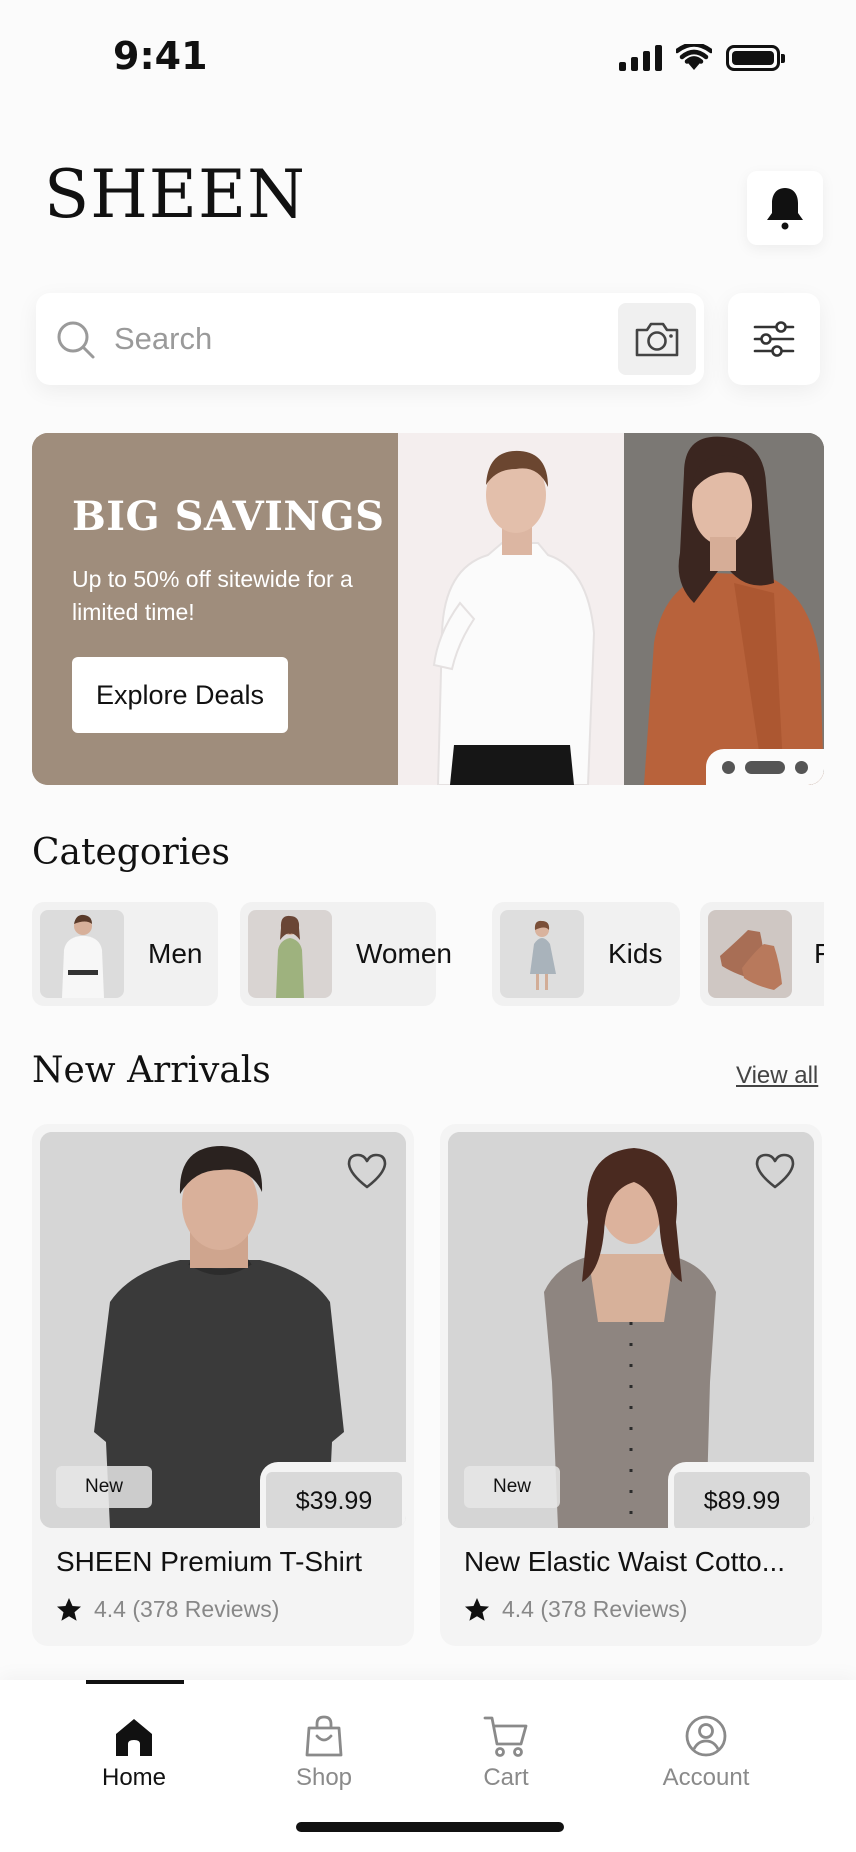  I want to click on wifi-icon, so click(694, 57).